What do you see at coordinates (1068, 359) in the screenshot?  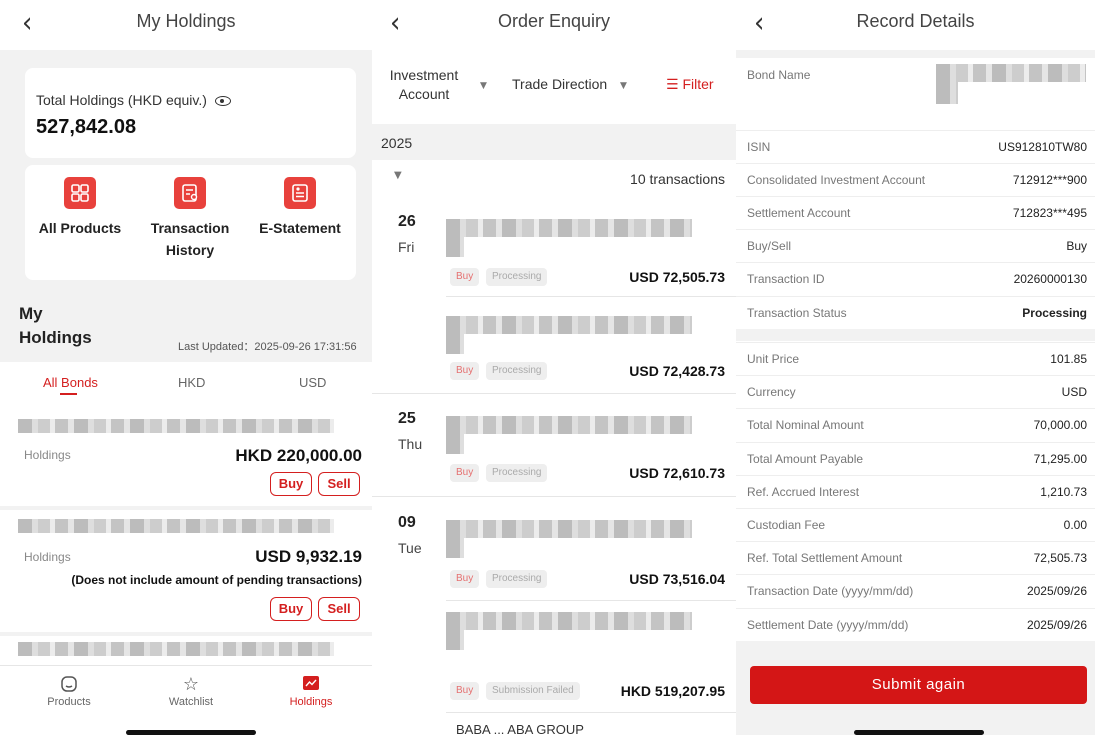 I see `detail-value: 101.85` at bounding box center [1068, 359].